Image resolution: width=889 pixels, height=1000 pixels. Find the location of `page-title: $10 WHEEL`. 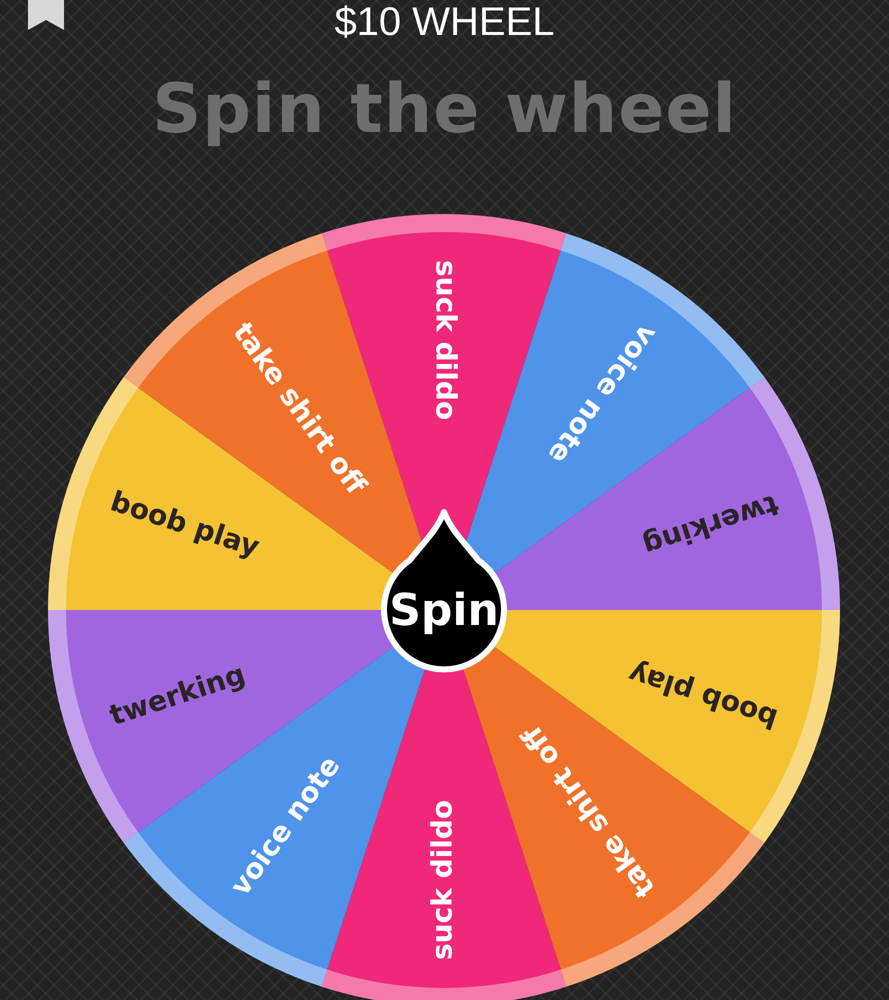

page-title: $10 WHEEL is located at coordinates (444, 22).